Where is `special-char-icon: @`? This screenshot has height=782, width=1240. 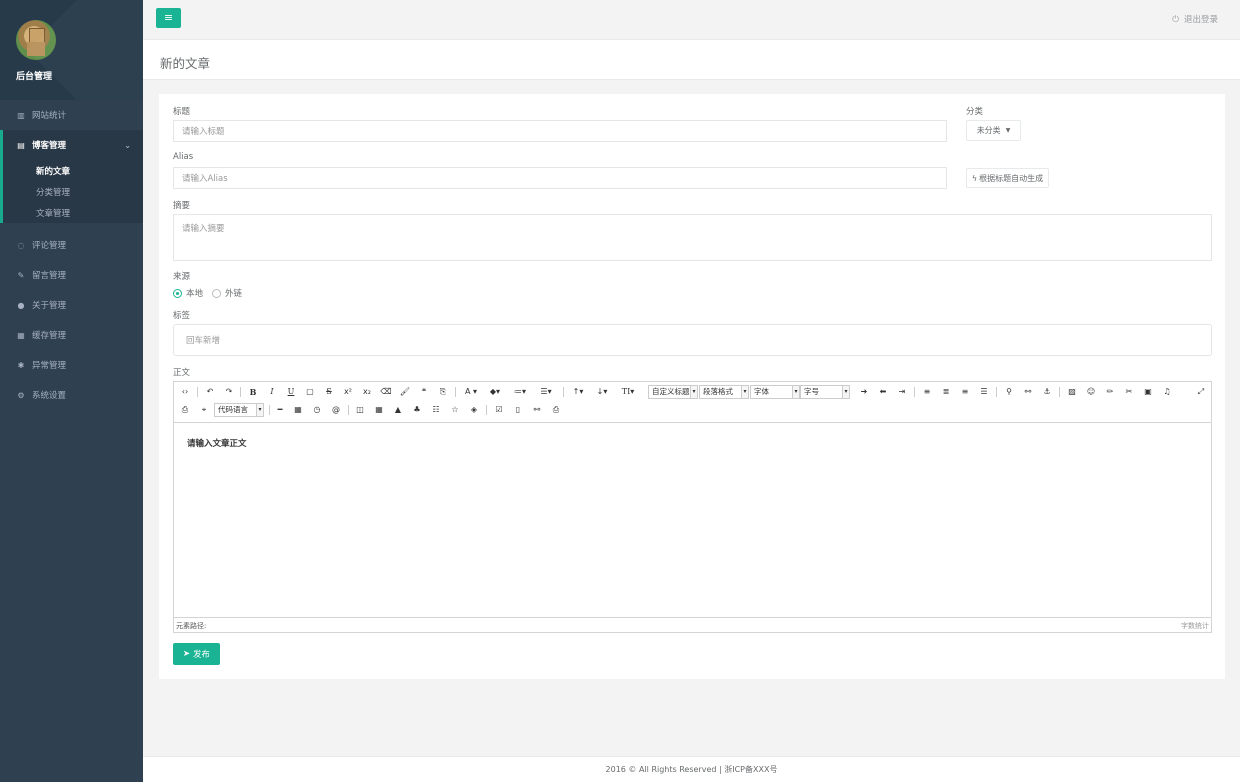 special-char-icon: @ is located at coordinates (336, 410).